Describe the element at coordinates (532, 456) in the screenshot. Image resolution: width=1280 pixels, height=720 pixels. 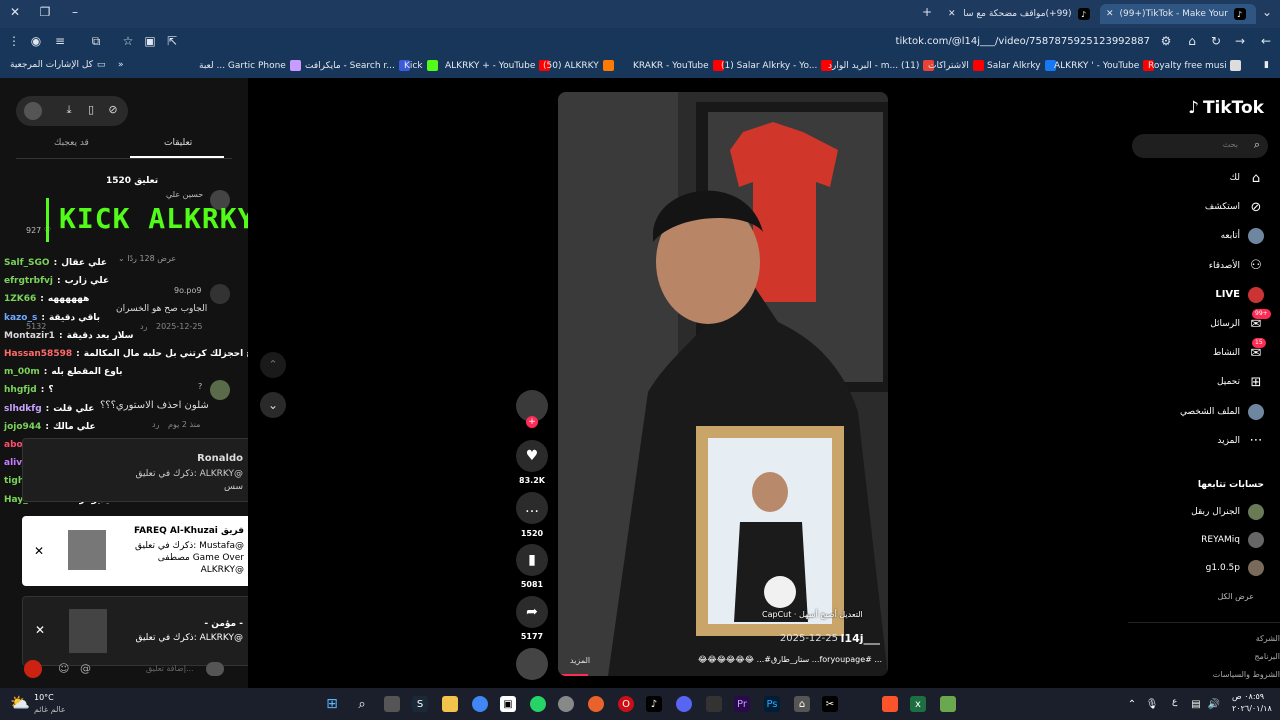
I see `like-button: ♥` at that location.